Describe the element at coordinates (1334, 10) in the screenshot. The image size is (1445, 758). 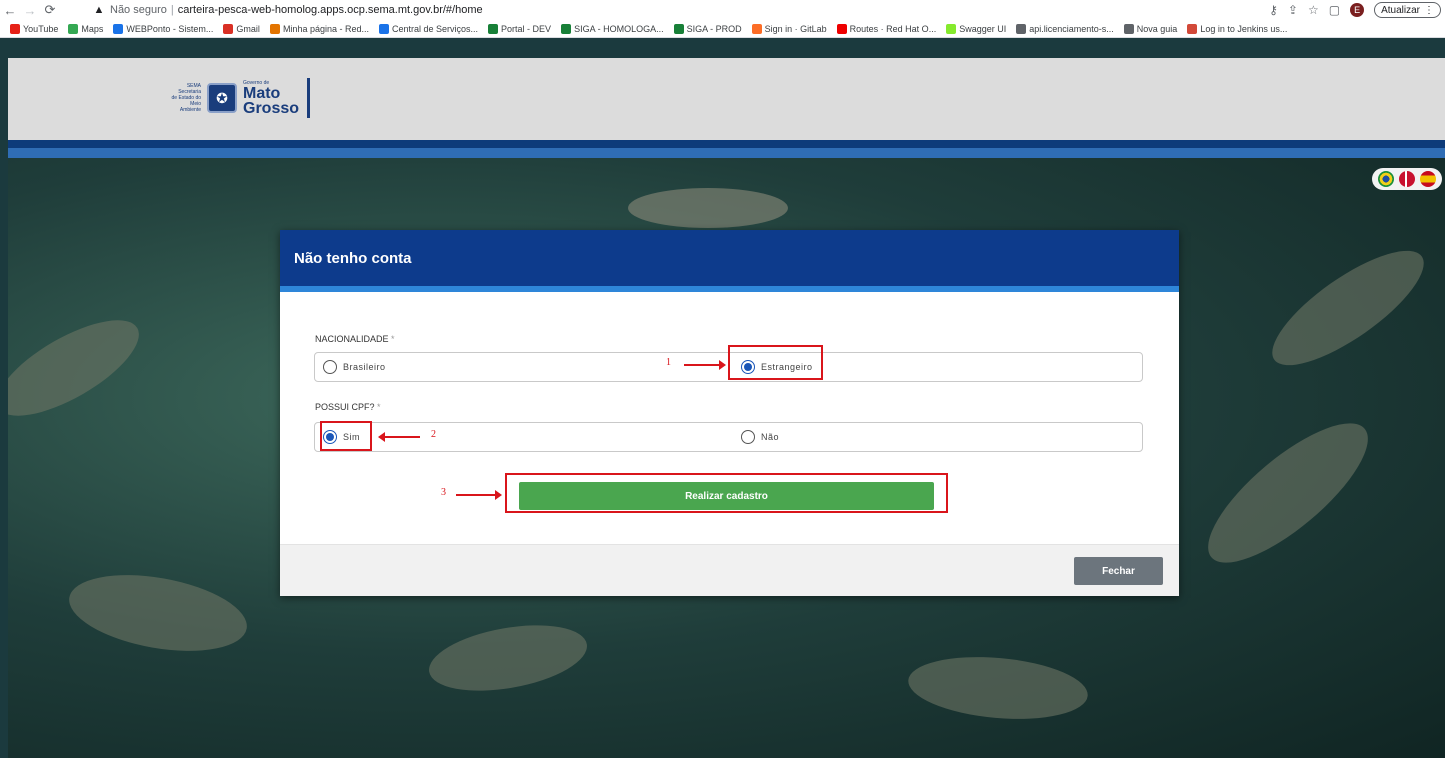
I see `side-panel-icon: ▢` at that location.